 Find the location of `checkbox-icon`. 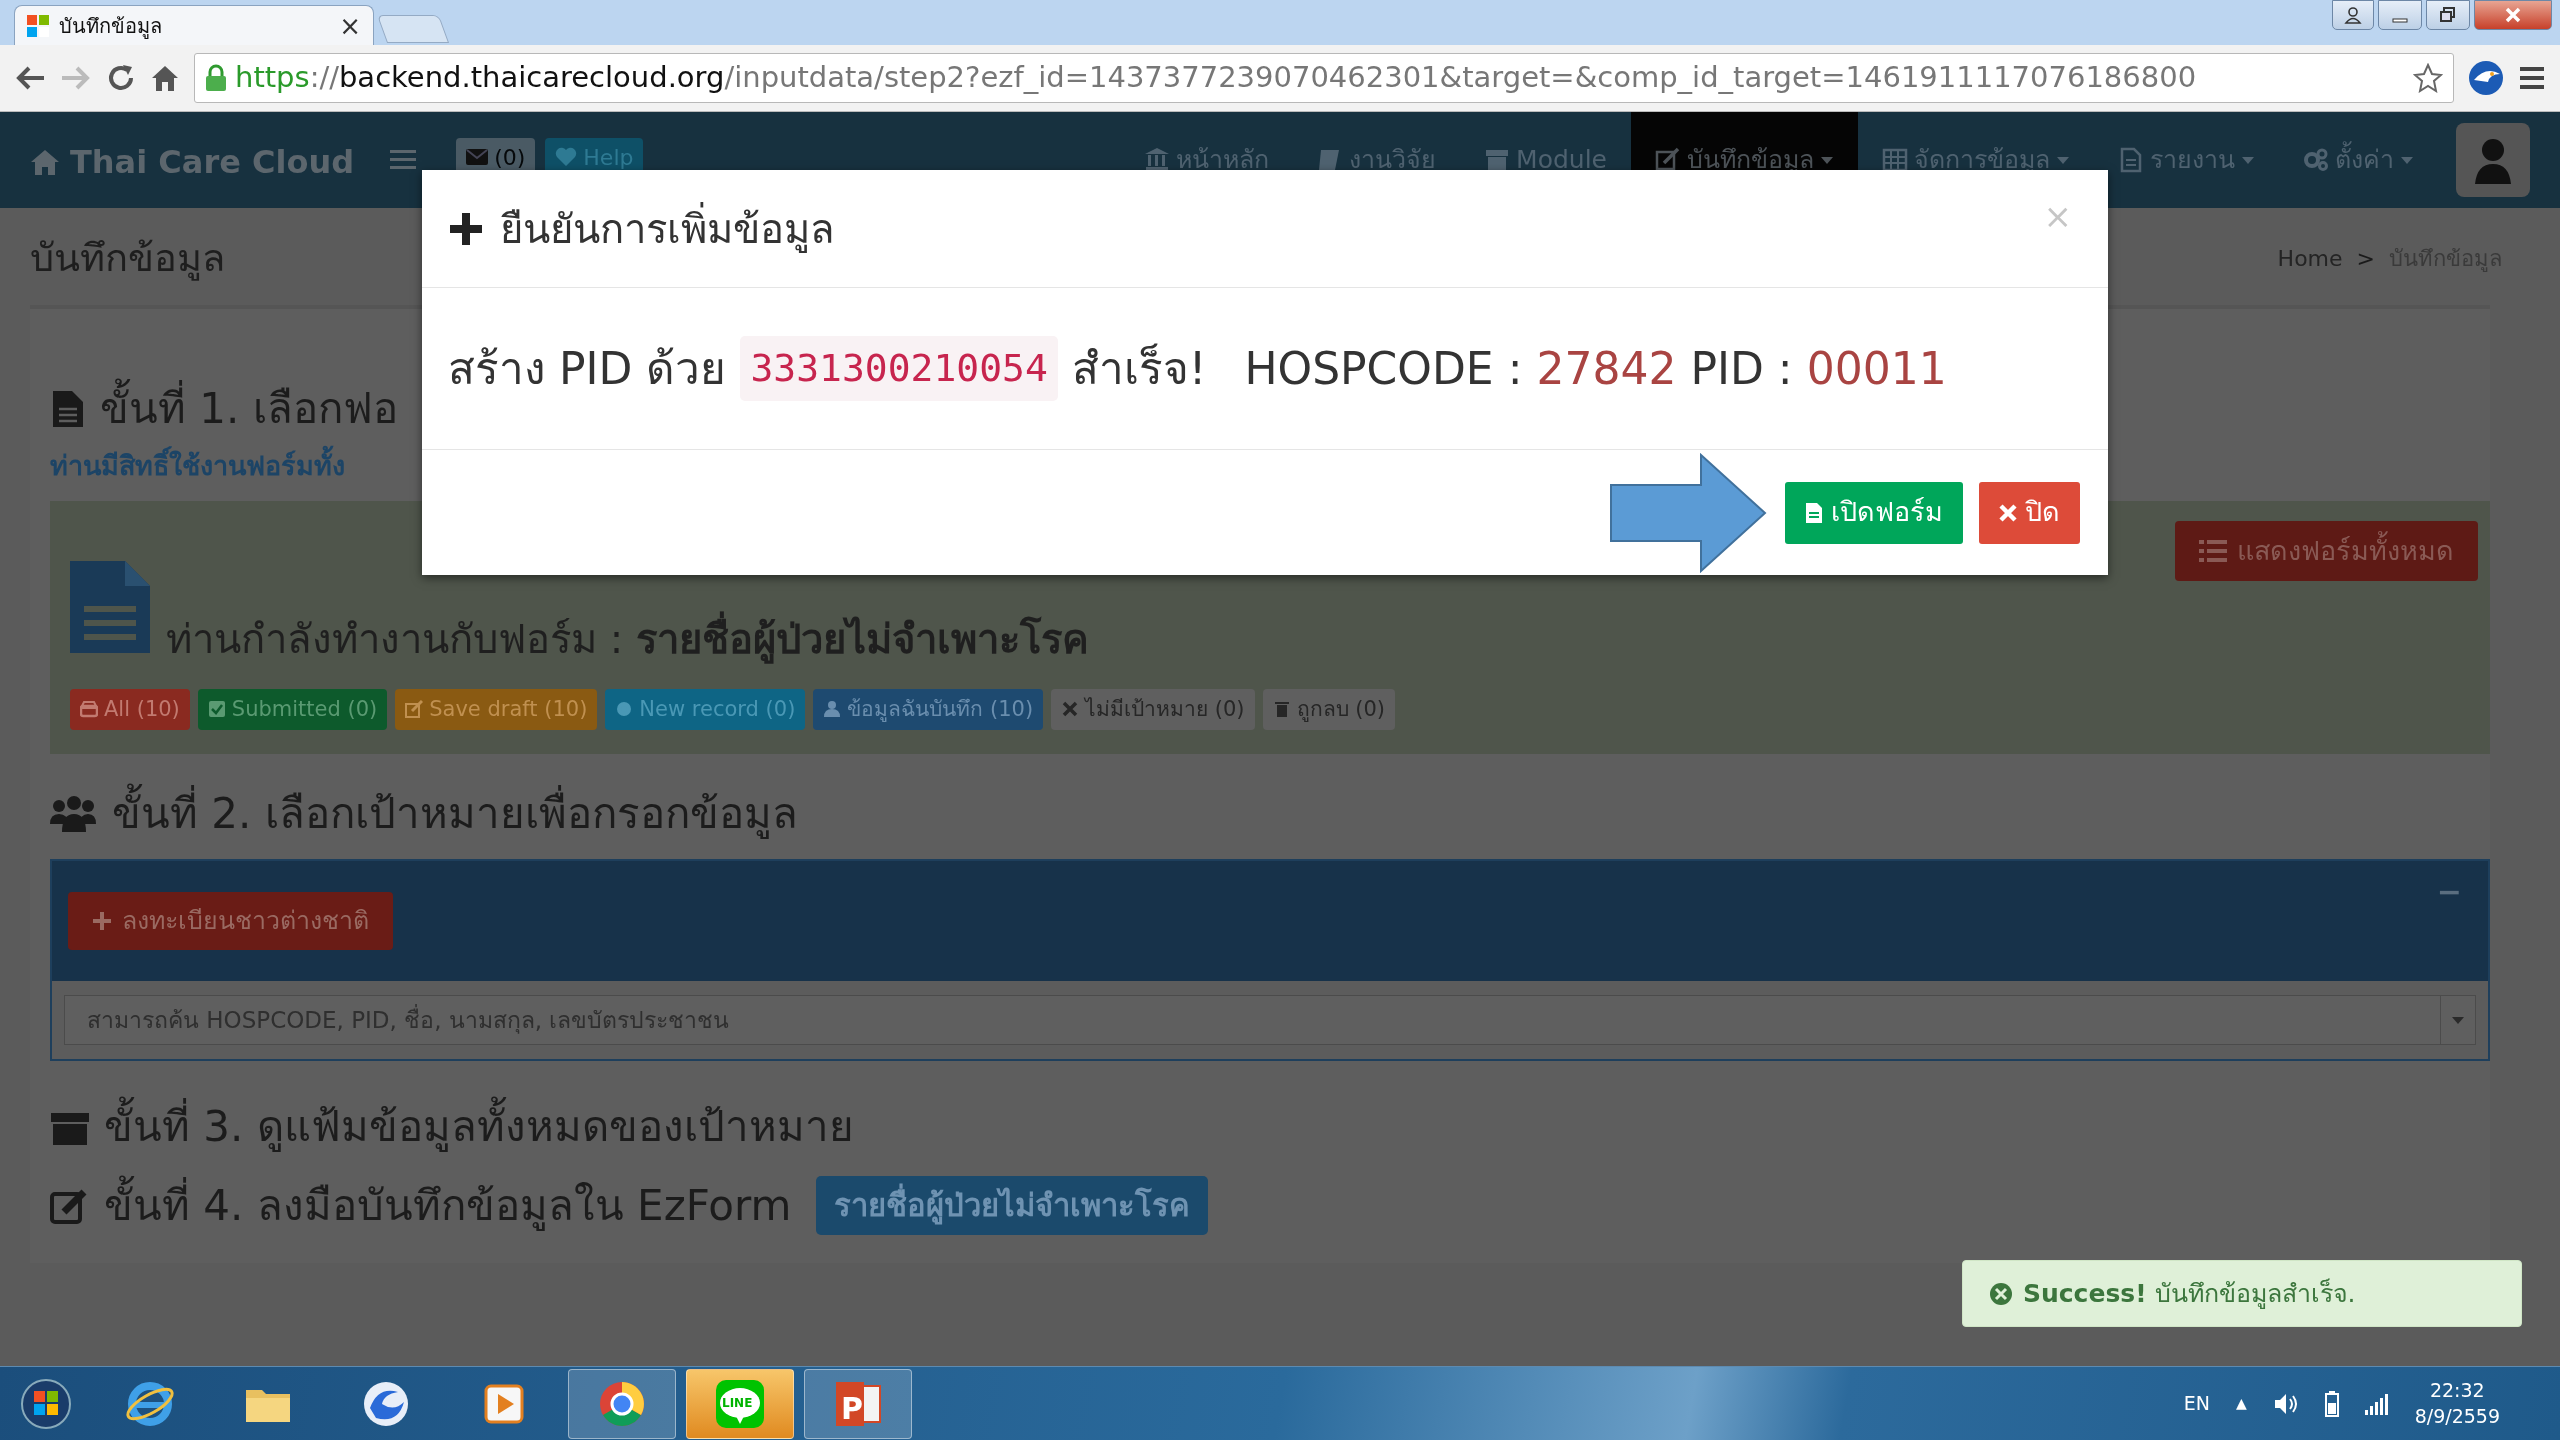

checkbox-icon is located at coordinates (216, 709).